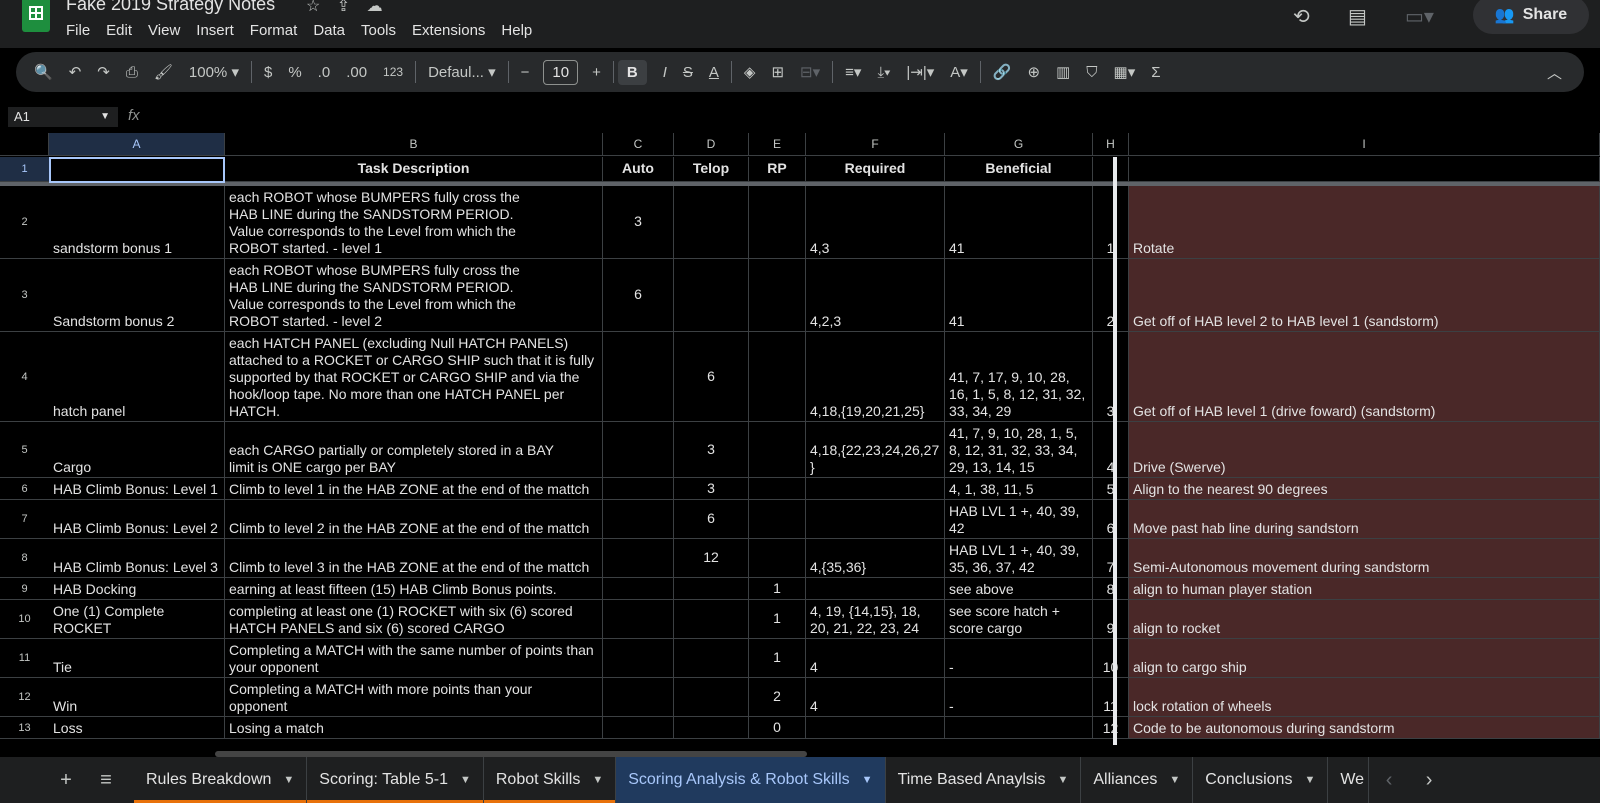  What do you see at coordinates (24, 697) in the screenshot?
I see `row-header: 12` at bounding box center [24, 697].